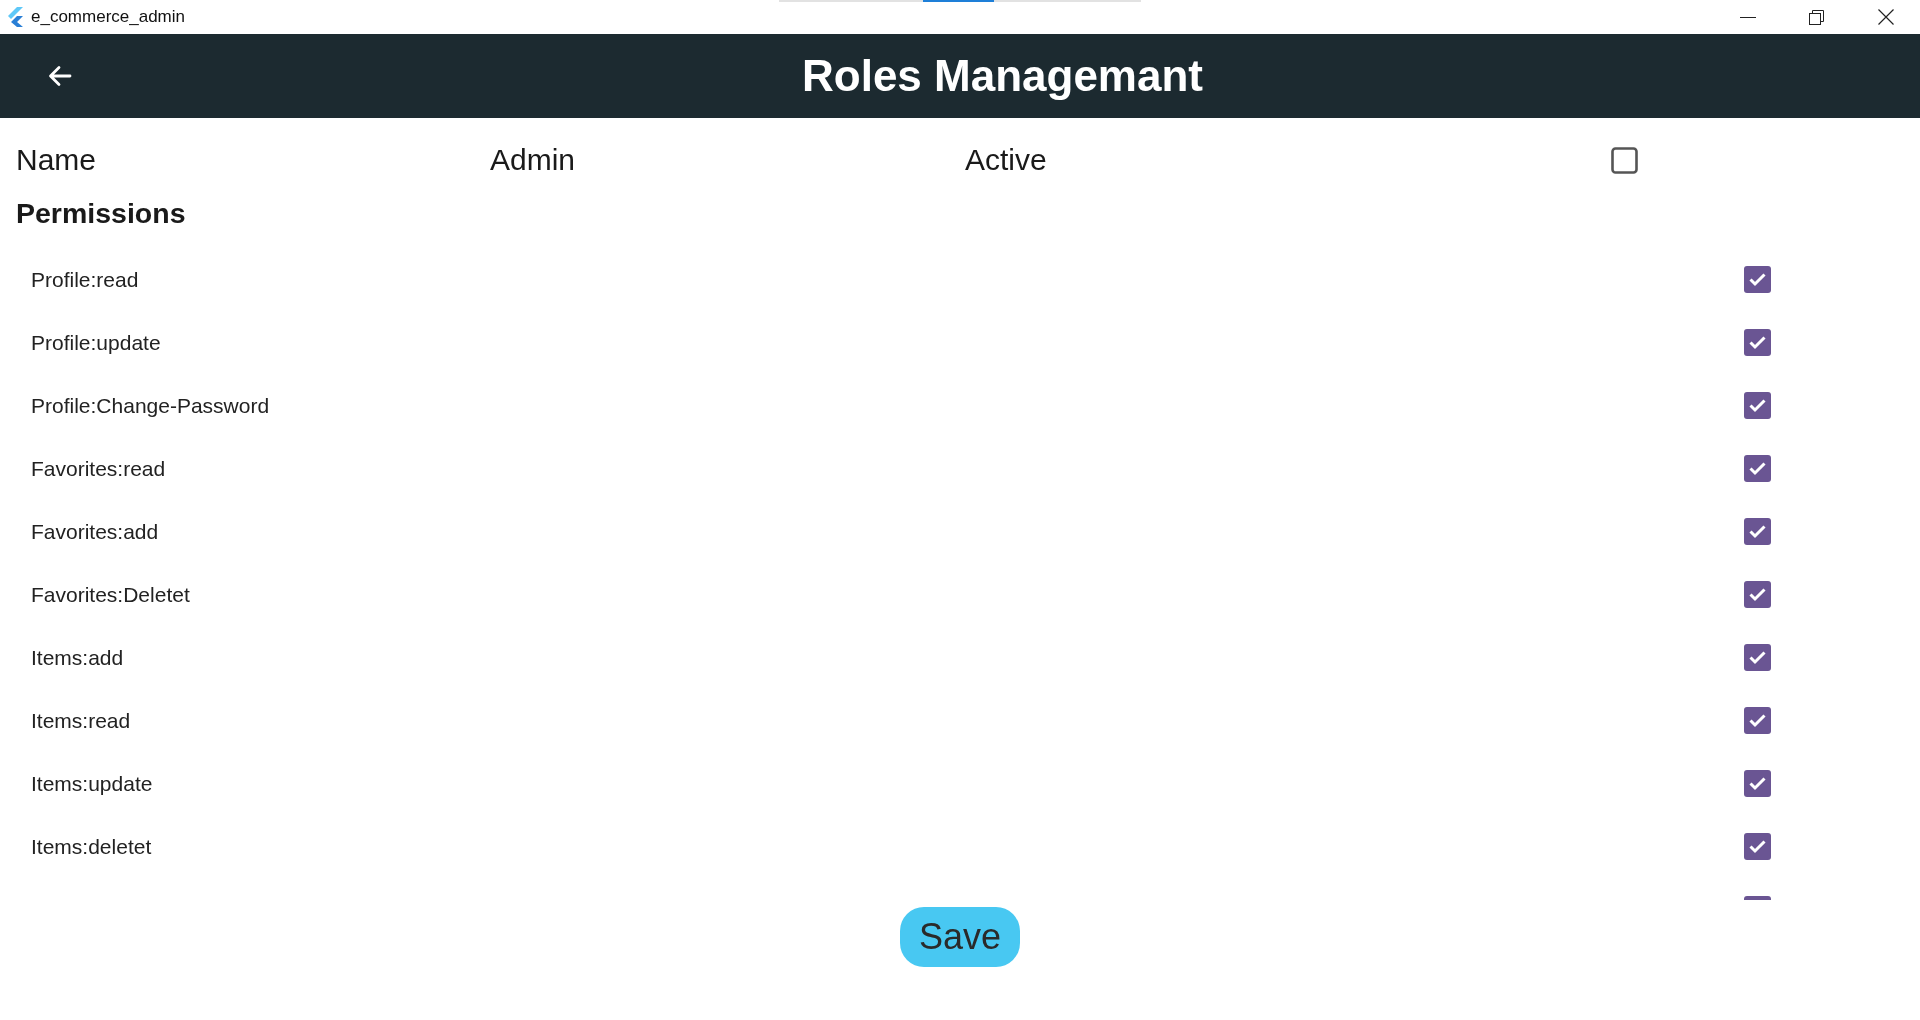 This screenshot has height=1020, width=1920. I want to click on permissions-heading: Permissions, so click(101, 213).